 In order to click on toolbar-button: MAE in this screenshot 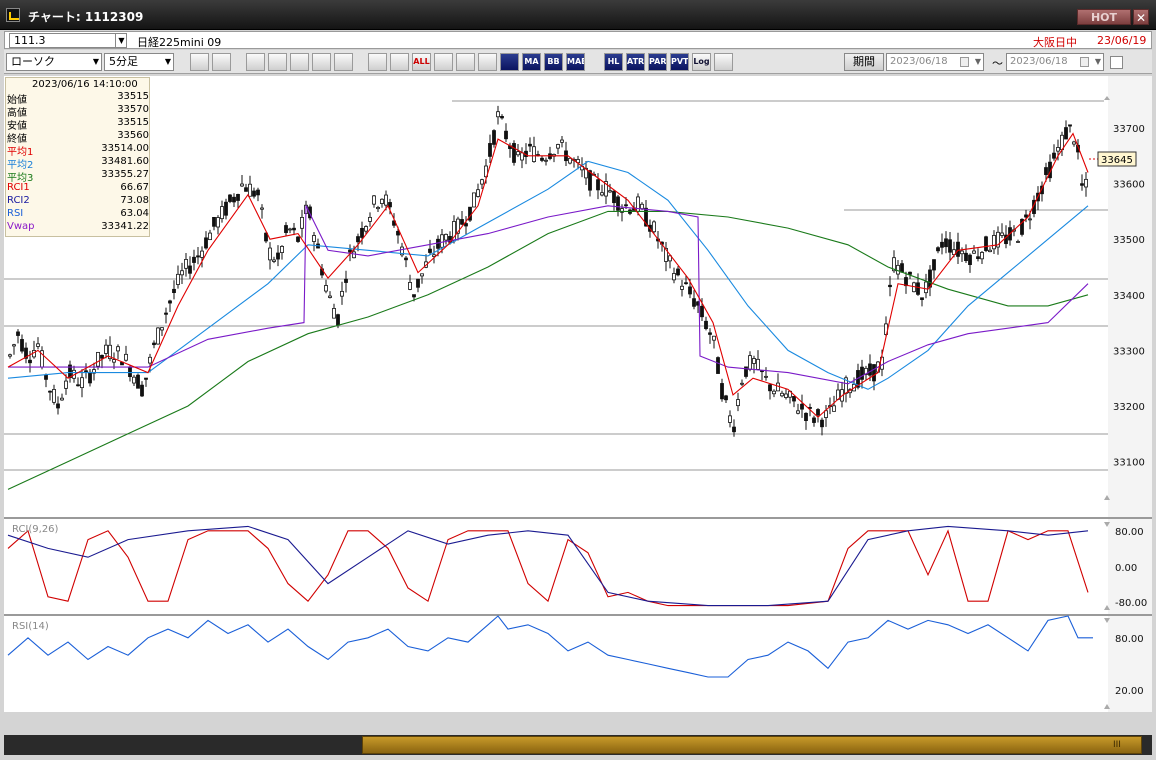, I will do `click(575, 62)`.